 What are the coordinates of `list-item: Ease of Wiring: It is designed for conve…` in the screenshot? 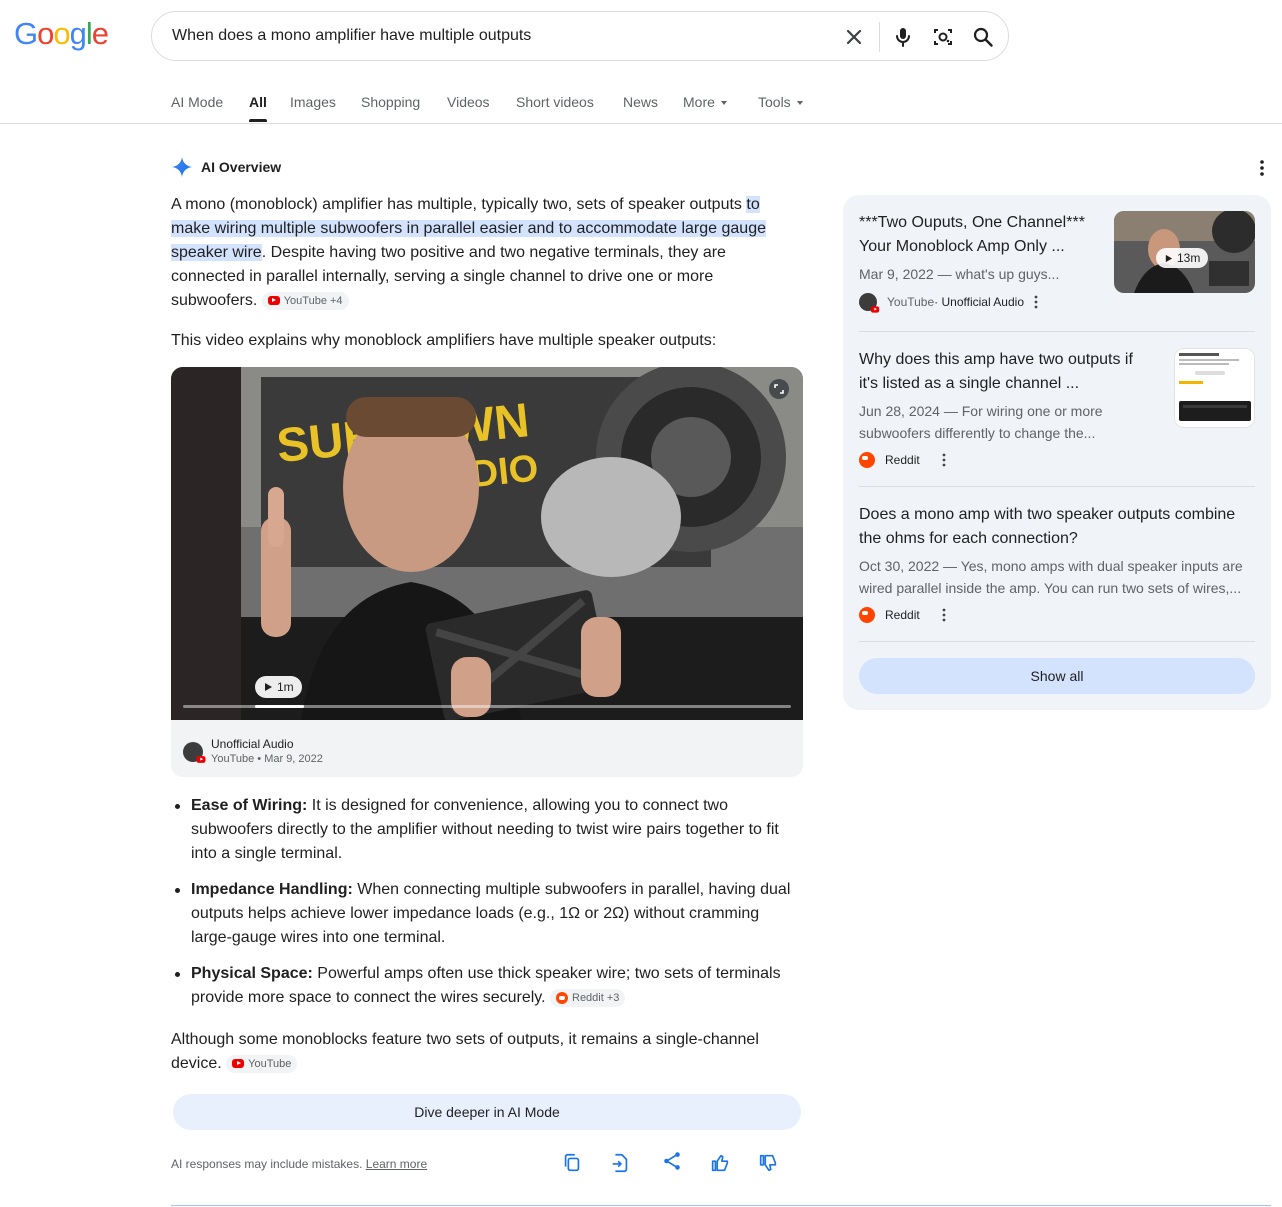 It's located at (487, 830).